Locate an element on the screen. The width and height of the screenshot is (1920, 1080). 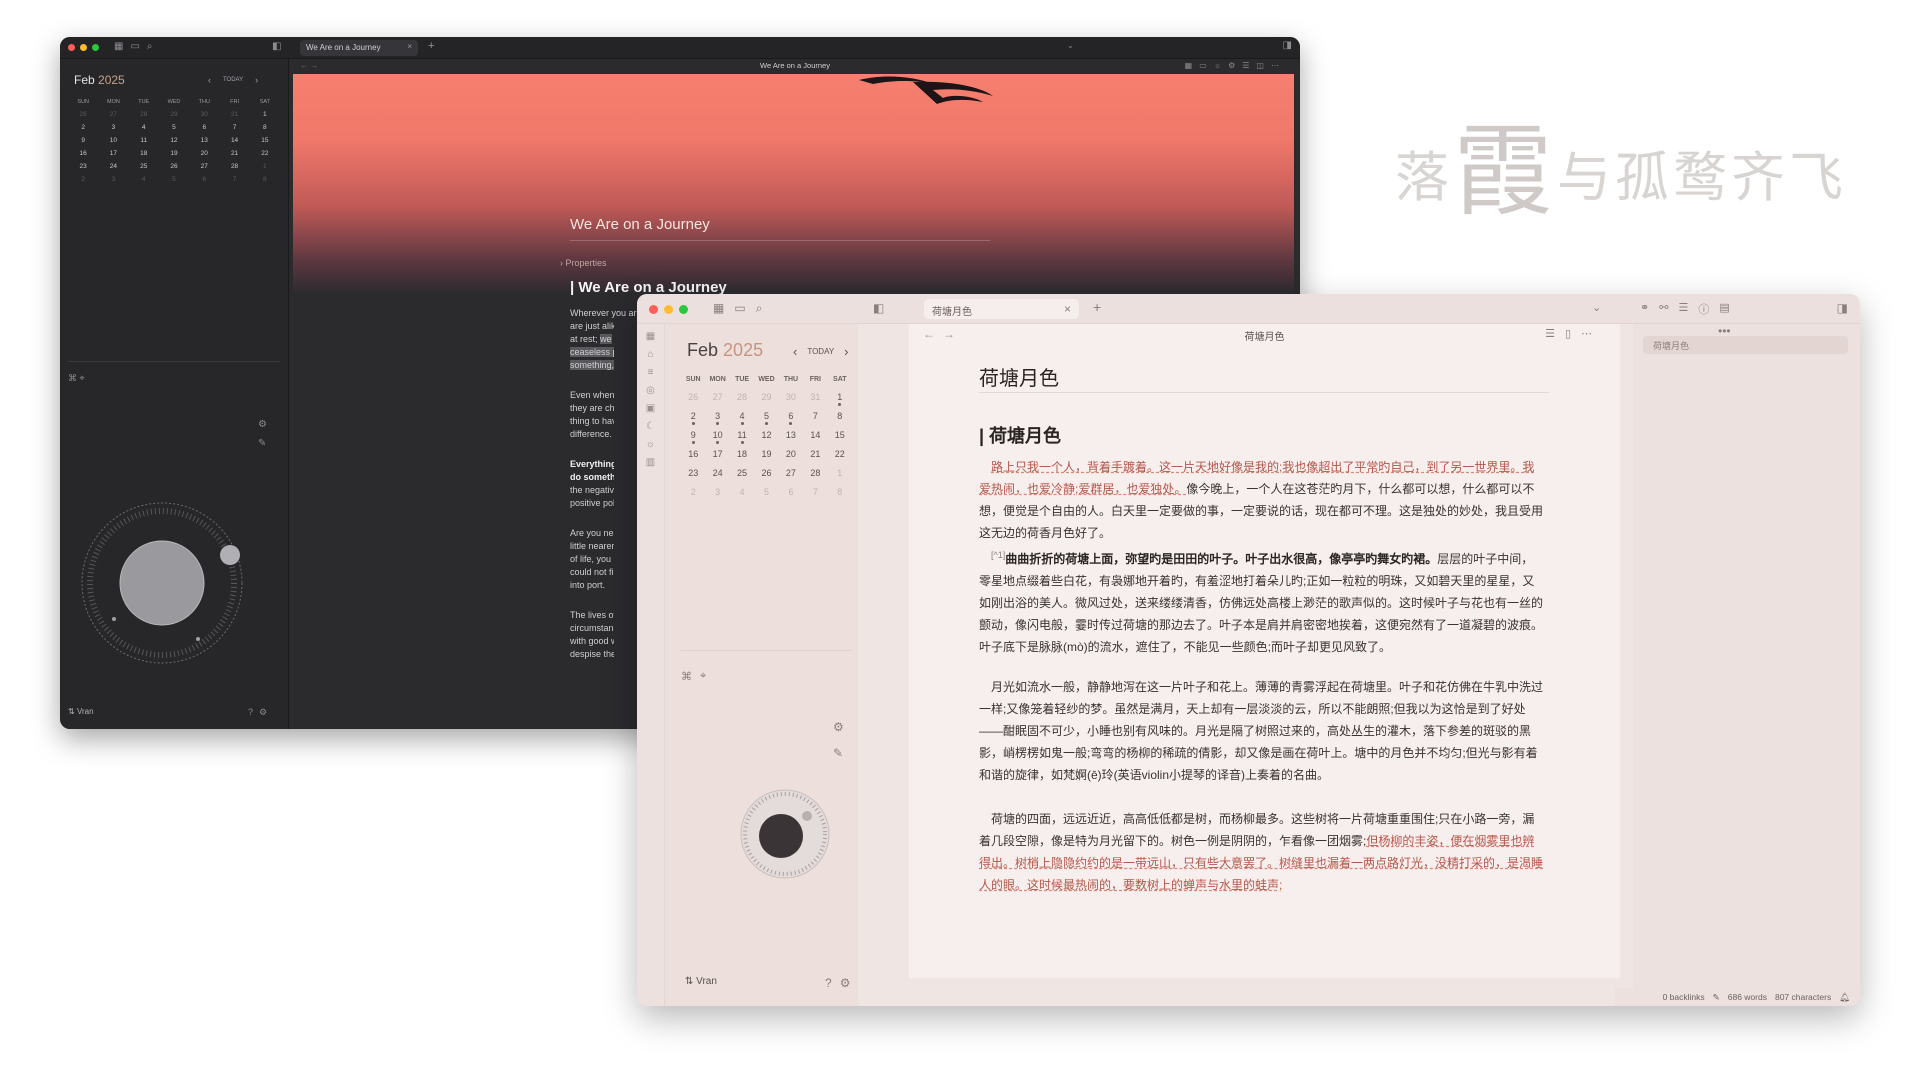
list-icon: ≡ is located at coordinates (650, 372).